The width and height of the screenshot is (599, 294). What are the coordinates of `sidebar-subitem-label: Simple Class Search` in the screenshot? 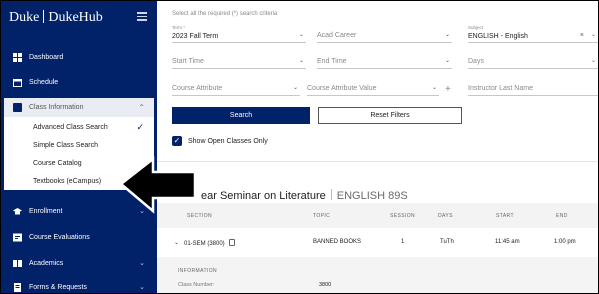 It's located at (65, 145).